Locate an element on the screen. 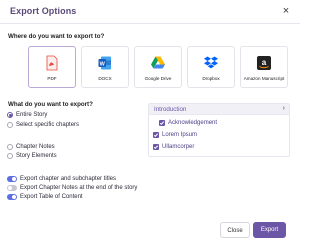 This screenshot has width=320, height=252. amazon-icon: a is located at coordinates (264, 63).